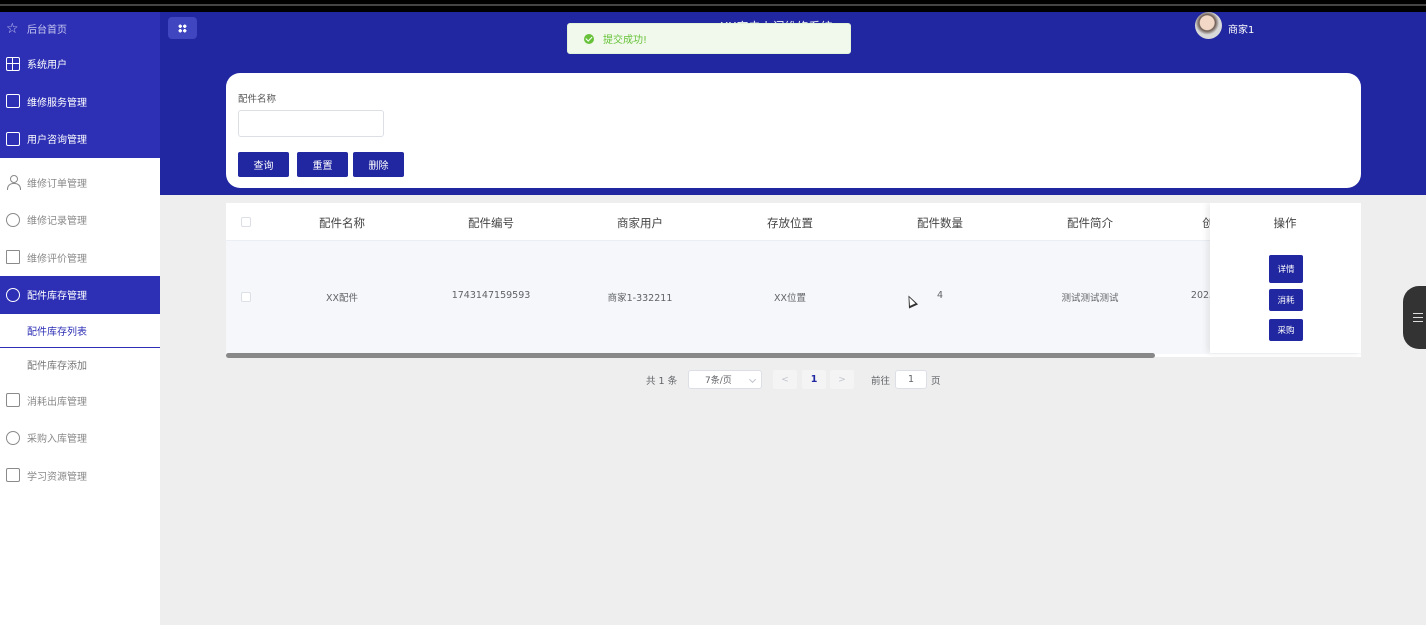  What do you see at coordinates (80, 331) in the screenshot?
I see `sidebar-subitem-parts-list: 配件库存列表` at bounding box center [80, 331].